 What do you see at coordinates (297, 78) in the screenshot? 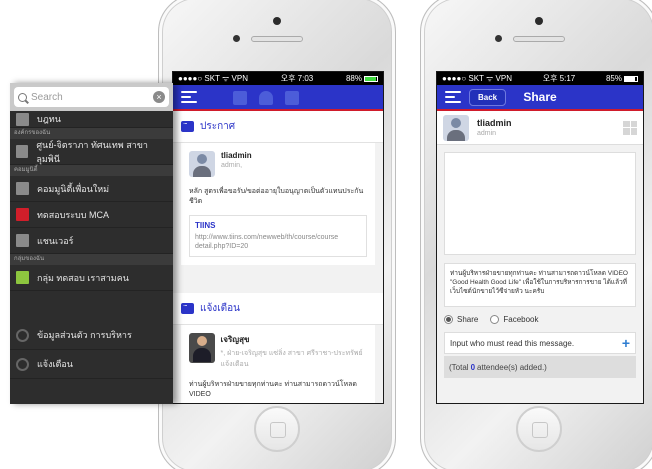
I see `clock-label: 오후 7:03` at bounding box center [297, 78].